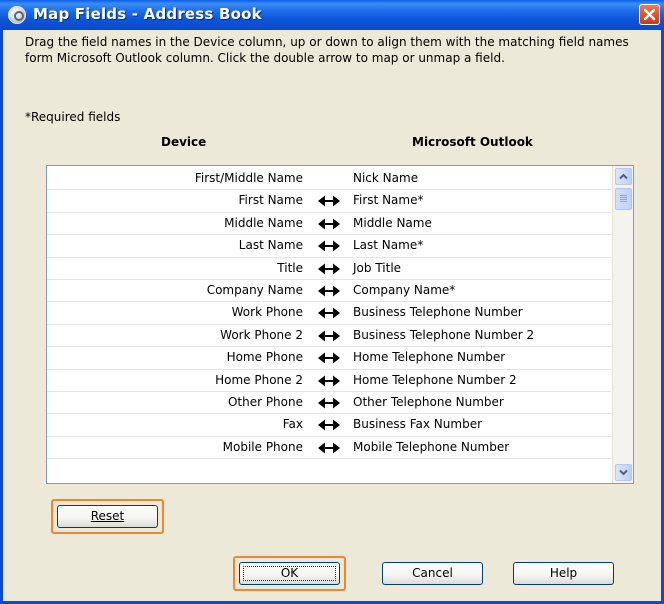 Image resolution: width=664 pixels, height=604 pixels. Describe the element at coordinates (392, 222) in the screenshot. I see `outlook-field-name: Middle Name` at that location.